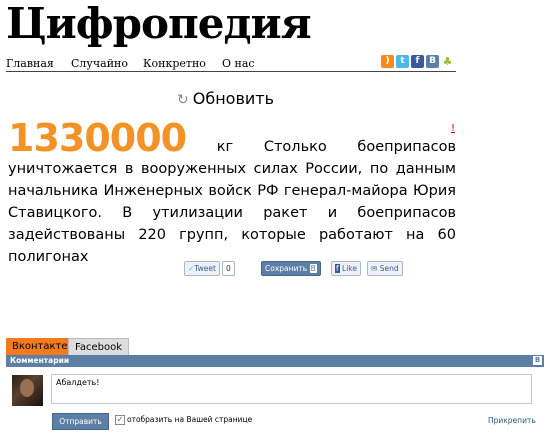  I want to click on android-icon: ♣, so click(447, 61).